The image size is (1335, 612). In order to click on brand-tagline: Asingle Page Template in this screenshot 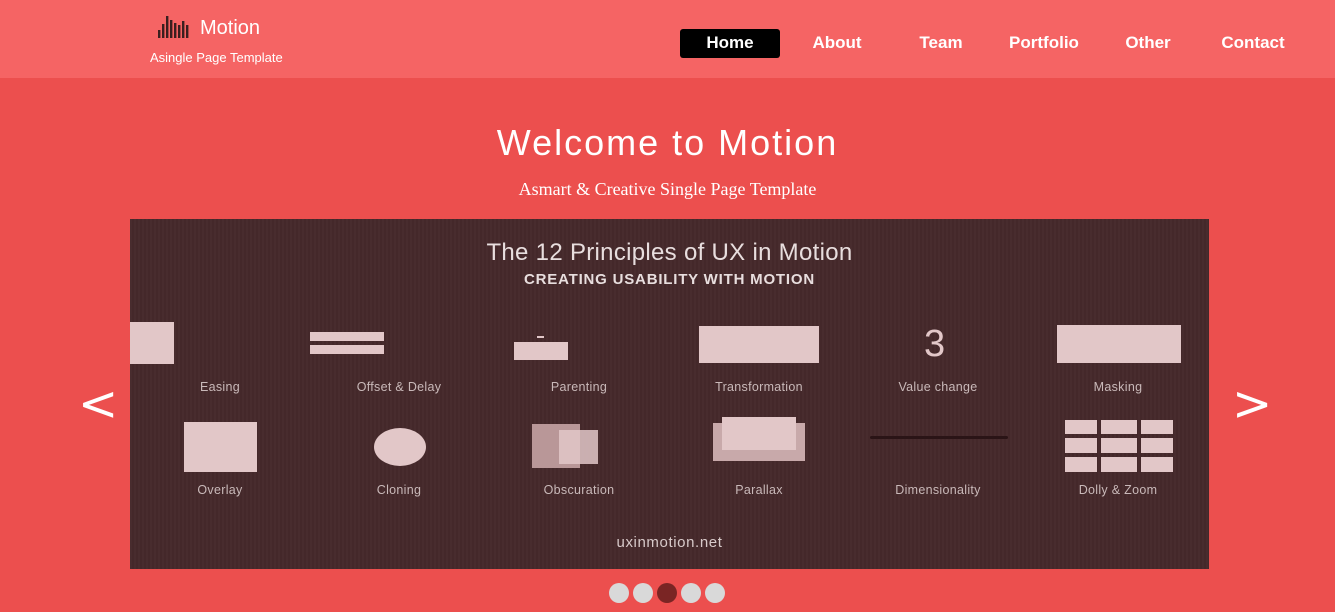, I will do `click(216, 57)`.